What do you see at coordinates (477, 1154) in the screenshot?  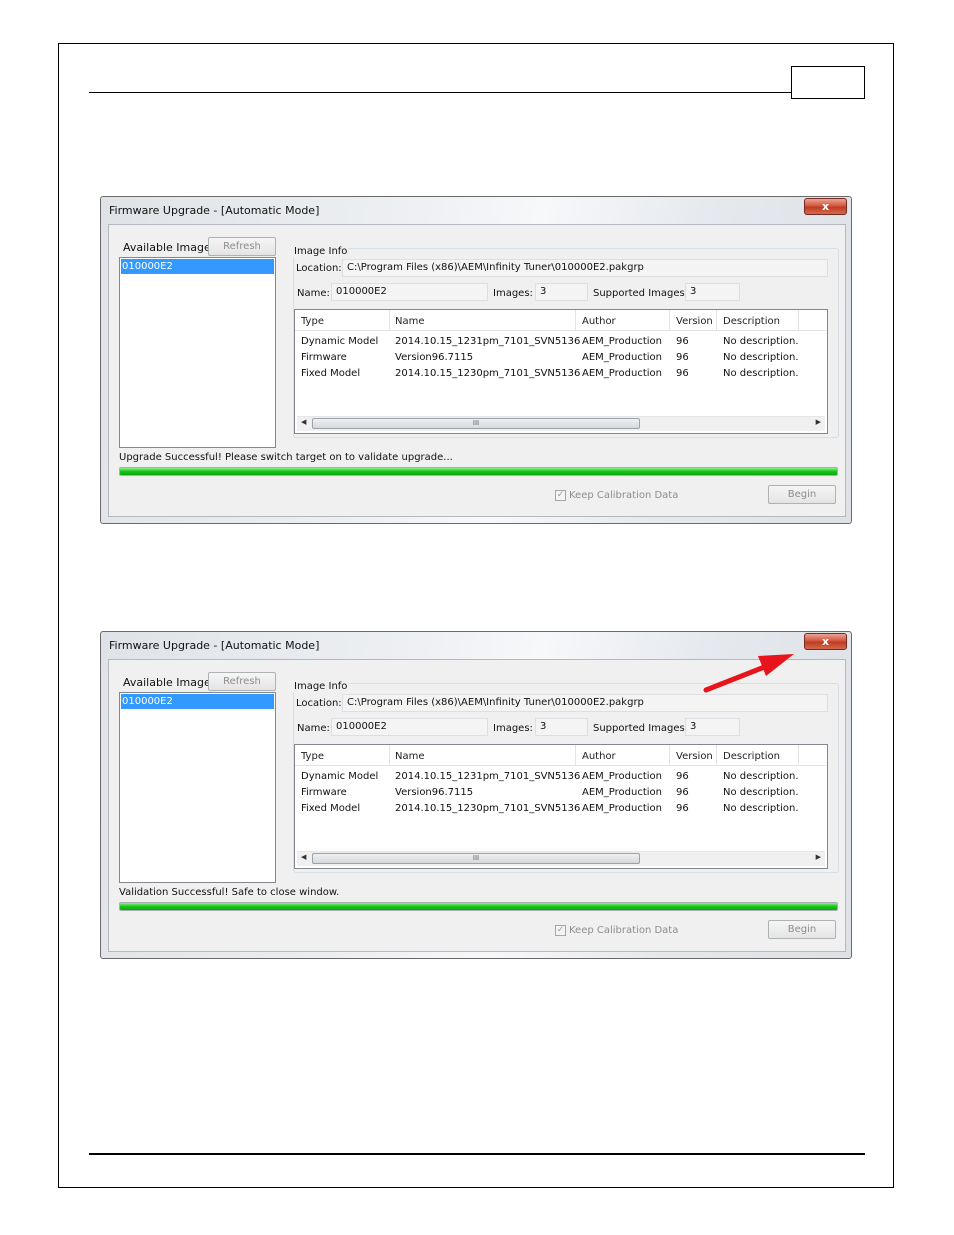 I see `footer-rule` at bounding box center [477, 1154].